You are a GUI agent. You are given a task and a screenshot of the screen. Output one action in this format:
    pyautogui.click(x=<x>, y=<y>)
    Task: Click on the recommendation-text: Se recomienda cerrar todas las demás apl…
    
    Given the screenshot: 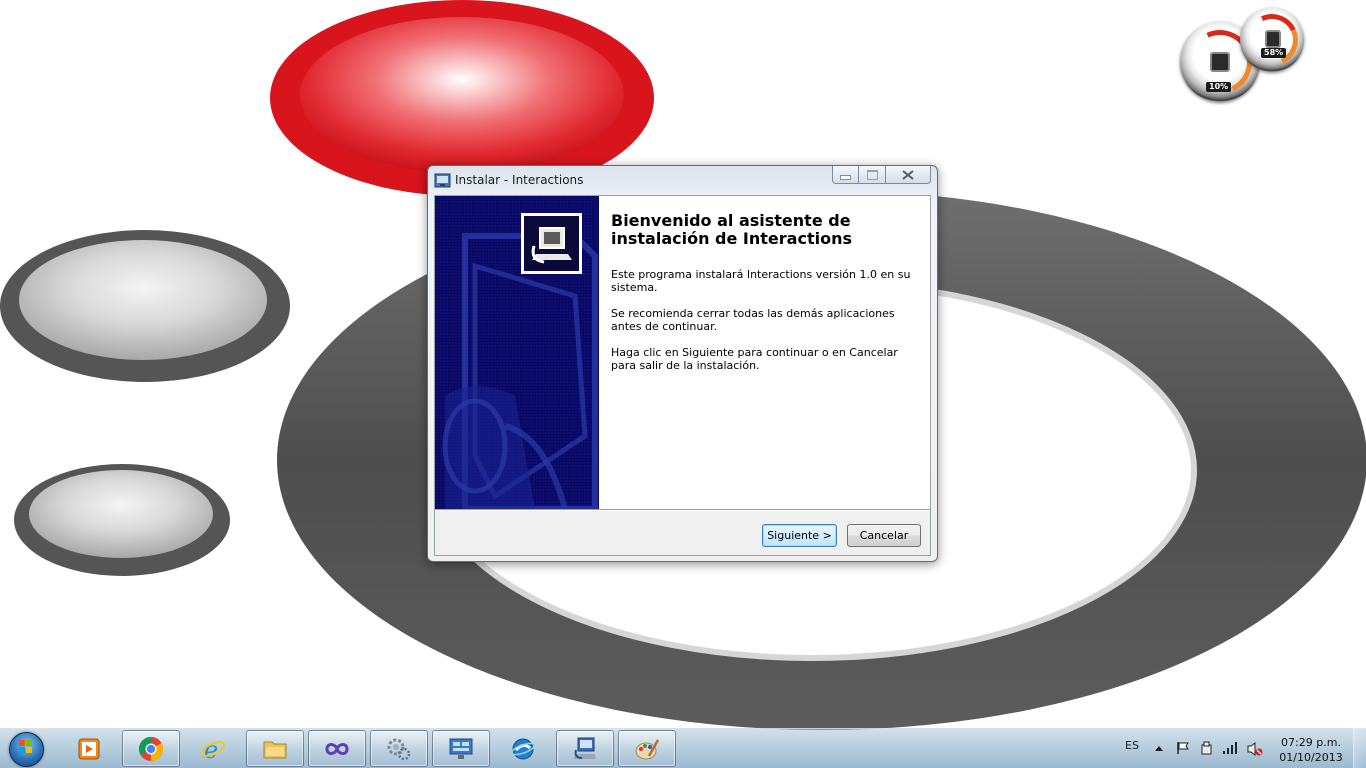 What is the action you would take?
    pyautogui.click(x=753, y=320)
    